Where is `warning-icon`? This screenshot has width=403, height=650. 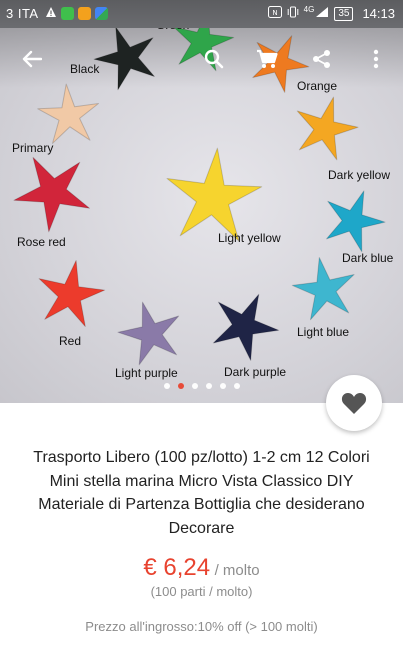 warning-icon is located at coordinates (51, 13).